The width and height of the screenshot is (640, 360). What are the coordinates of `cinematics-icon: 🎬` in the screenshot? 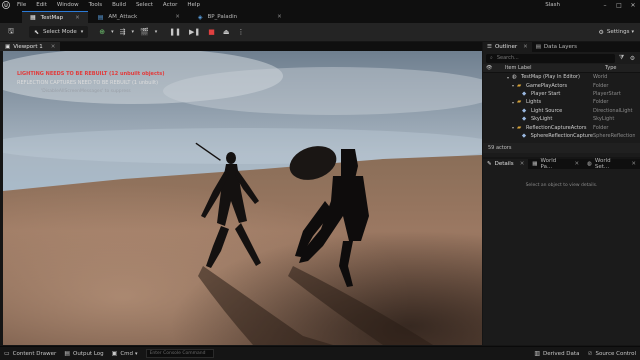 It's located at (144, 32).